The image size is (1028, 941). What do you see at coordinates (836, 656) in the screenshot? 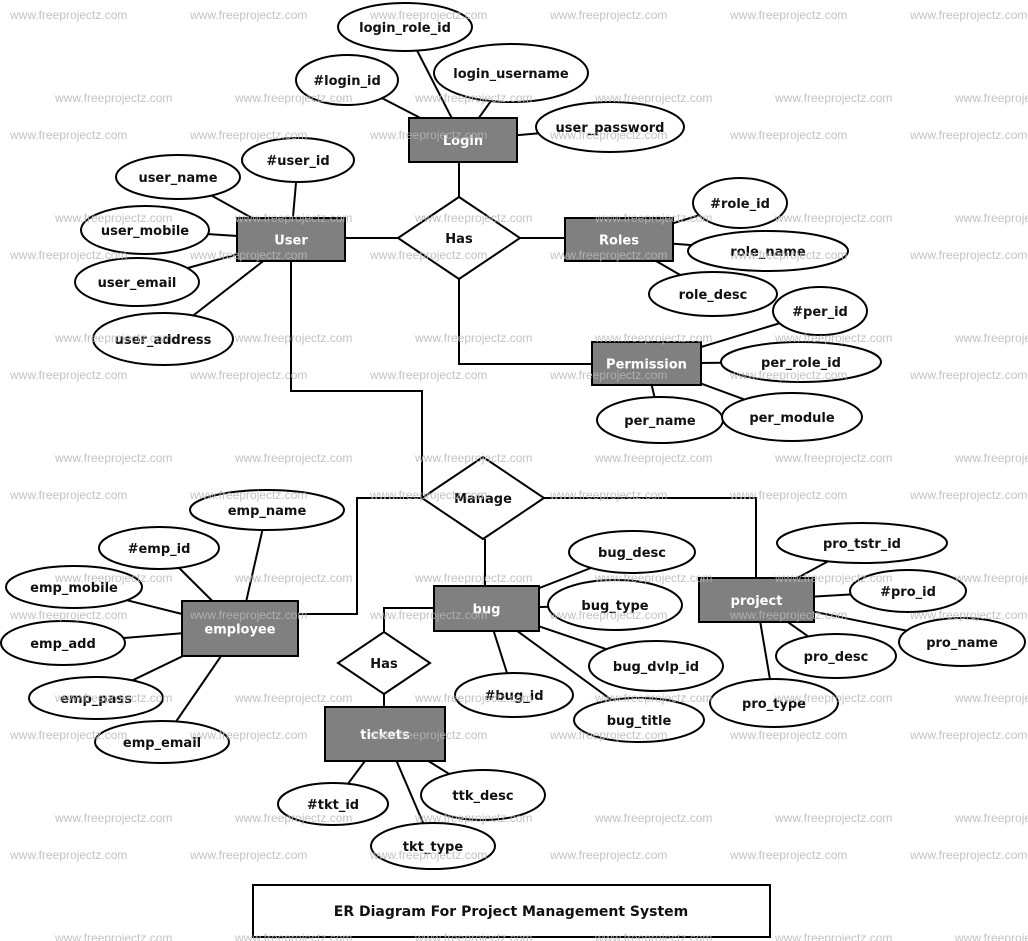
I see `attribute-pro-desc: pro_desc` at bounding box center [836, 656].